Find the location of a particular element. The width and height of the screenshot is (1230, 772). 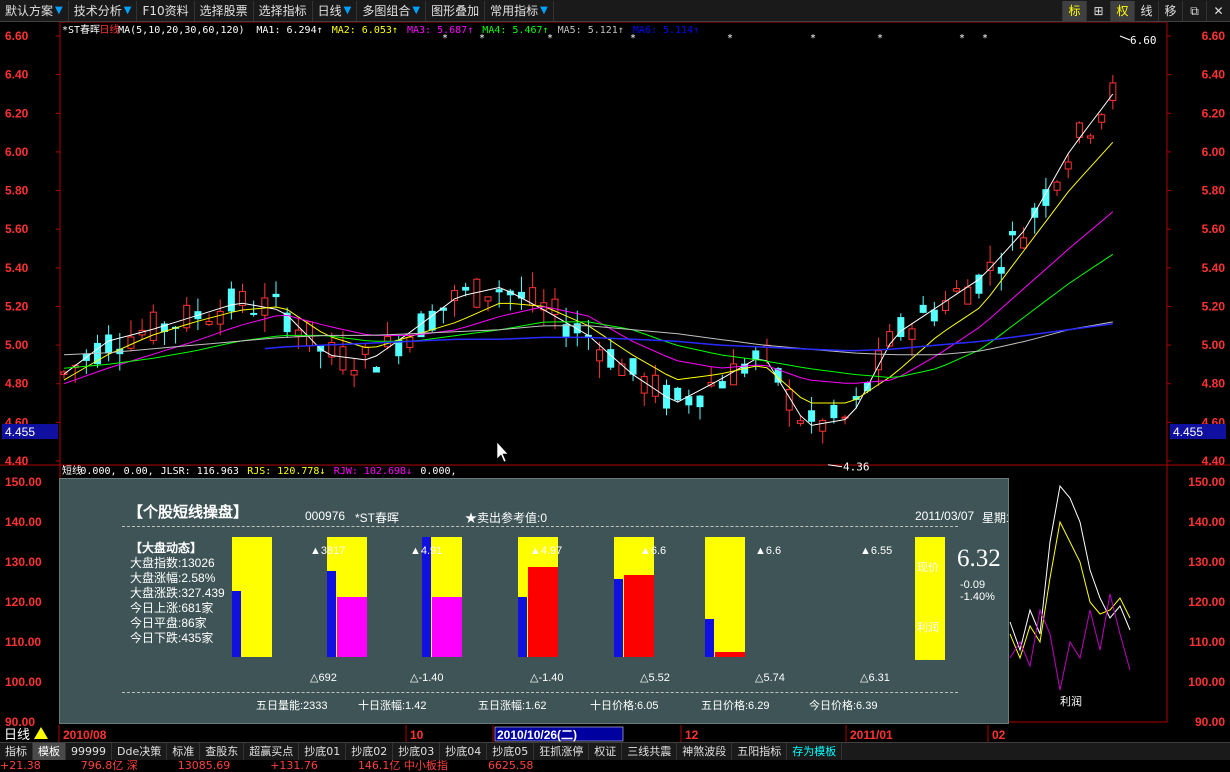

bar-bottom-label: △5.74 is located at coordinates (770, 678).